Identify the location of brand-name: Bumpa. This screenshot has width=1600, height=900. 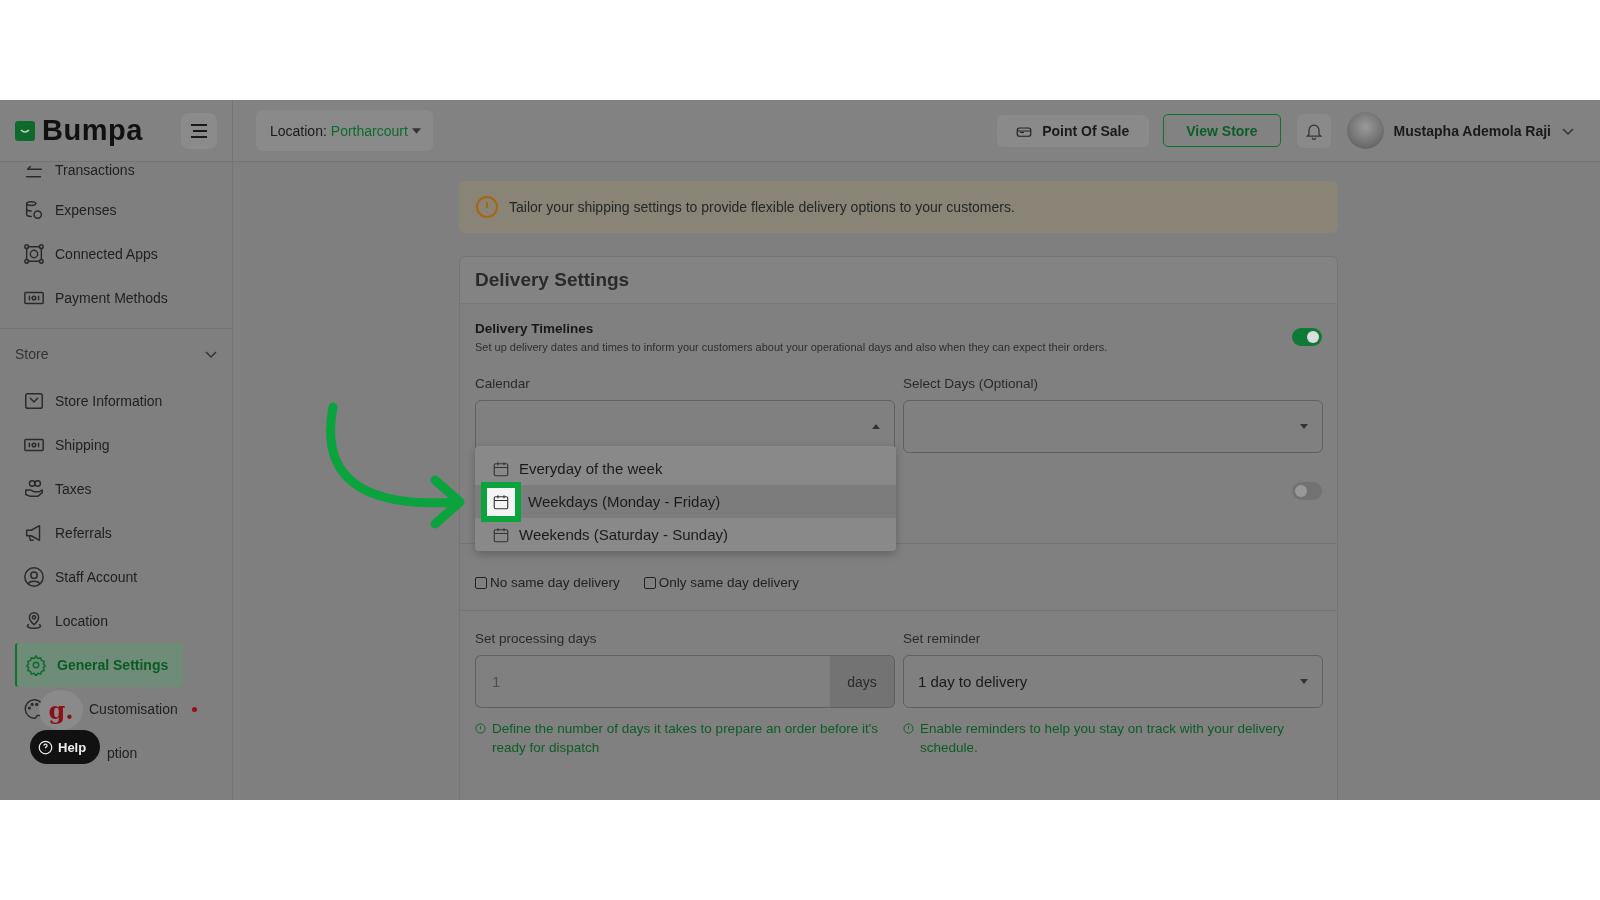
(92, 130).